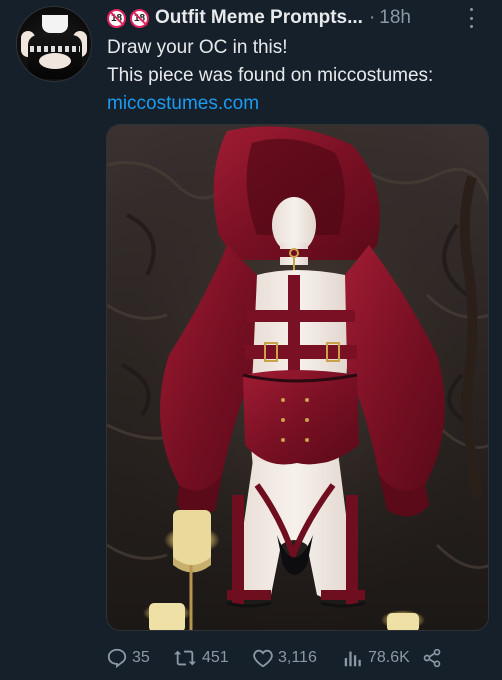 The width and height of the screenshot is (502, 680). Describe the element at coordinates (395, 18) in the screenshot. I see `tweet-timestamp: 18h` at that location.